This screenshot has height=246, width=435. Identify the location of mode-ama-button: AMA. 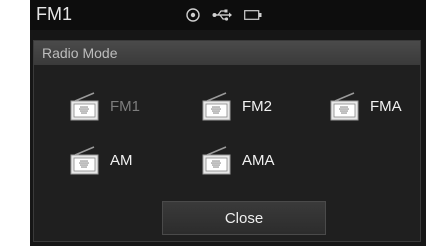
(238, 160).